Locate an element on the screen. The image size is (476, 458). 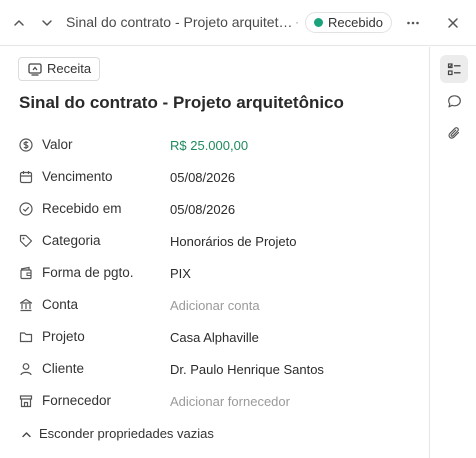
calendar-icon is located at coordinates (26, 177).